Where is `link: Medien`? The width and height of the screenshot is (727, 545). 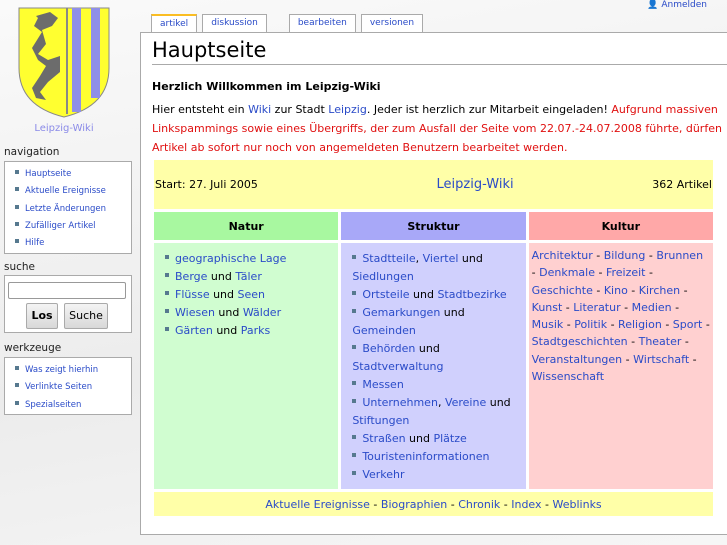
link: Medien is located at coordinates (652, 307).